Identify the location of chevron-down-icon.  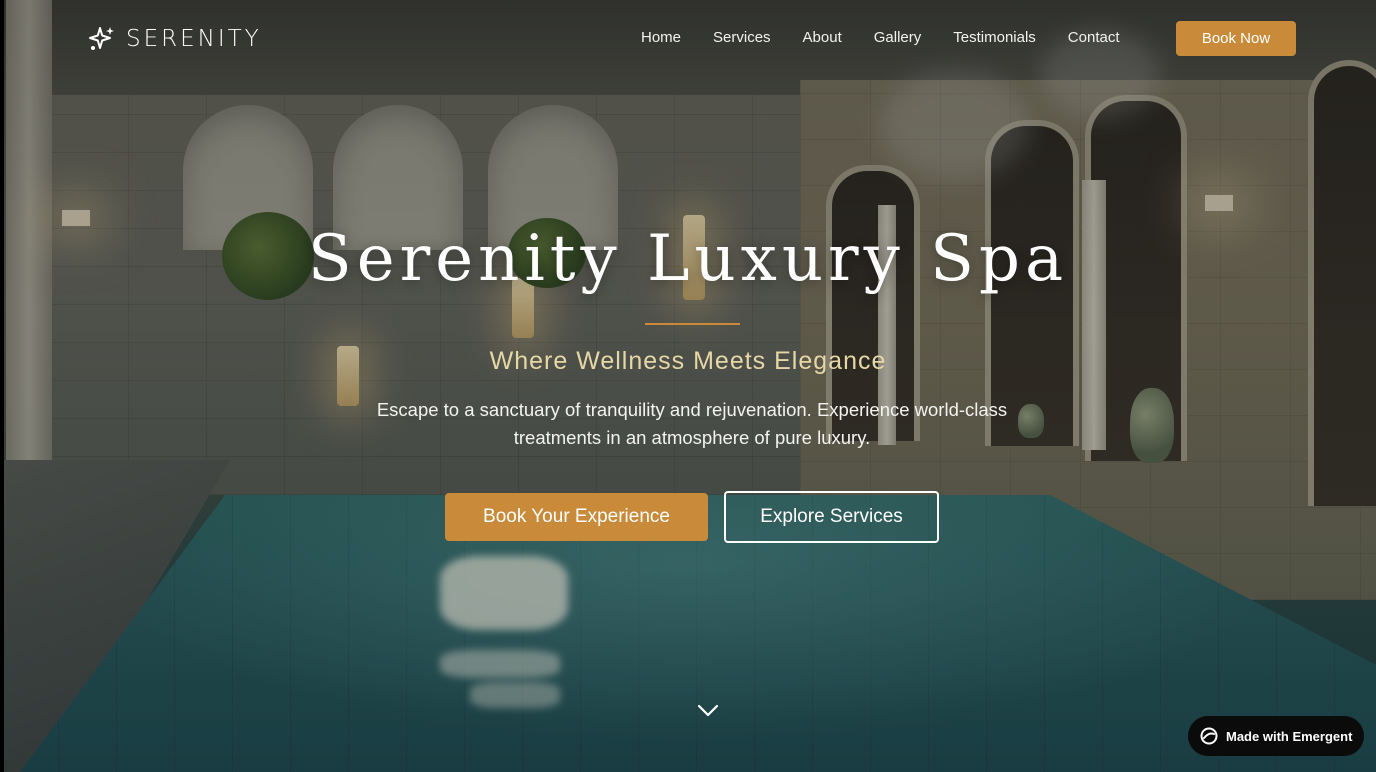
(708, 710).